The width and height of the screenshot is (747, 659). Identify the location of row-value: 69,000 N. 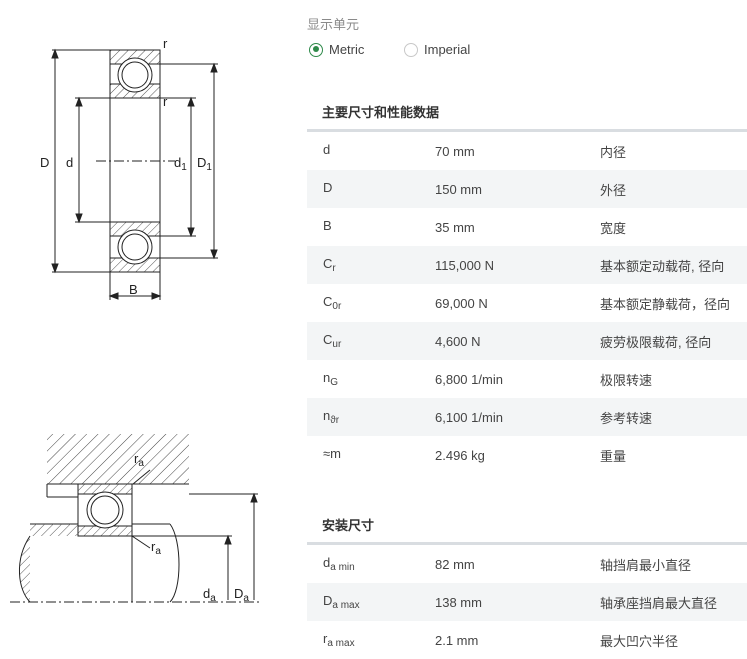
(461, 303).